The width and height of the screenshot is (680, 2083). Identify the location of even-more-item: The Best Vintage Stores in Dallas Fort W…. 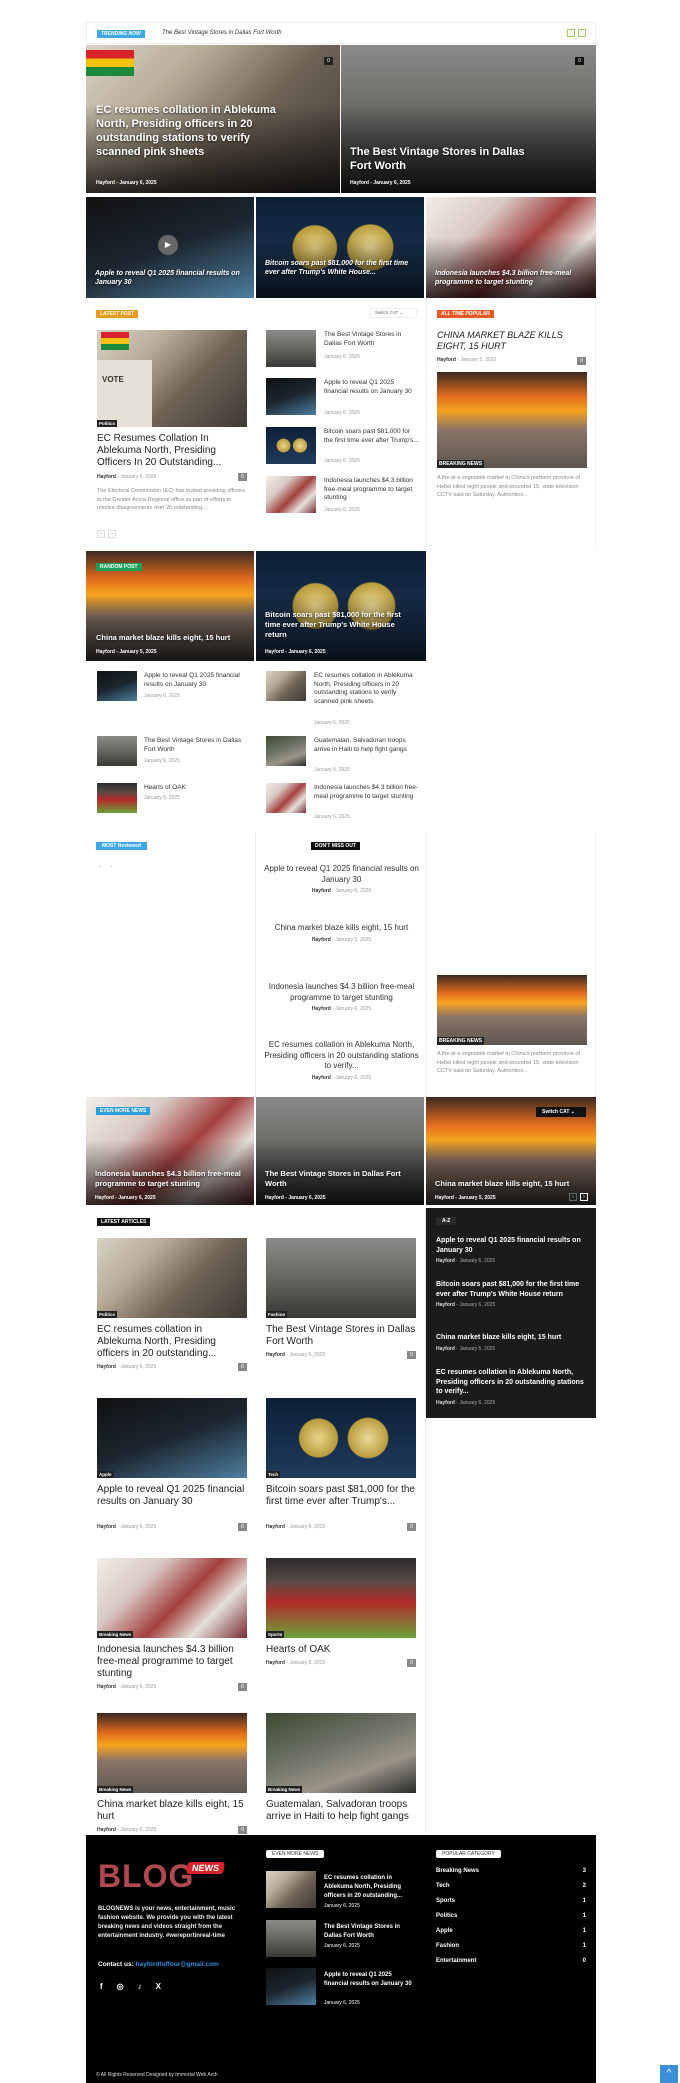
(340, 1151).